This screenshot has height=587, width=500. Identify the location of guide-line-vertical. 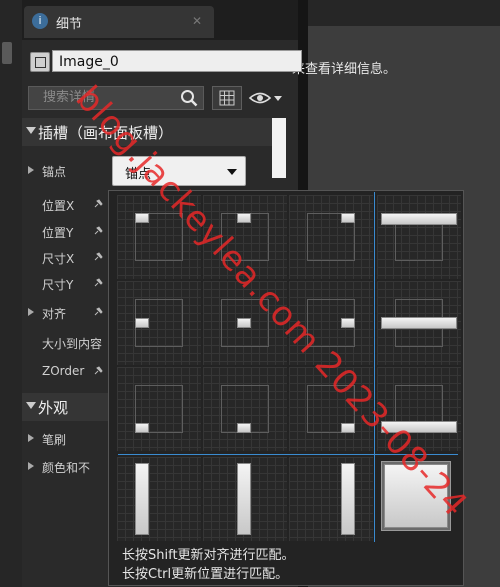
(374, 367).